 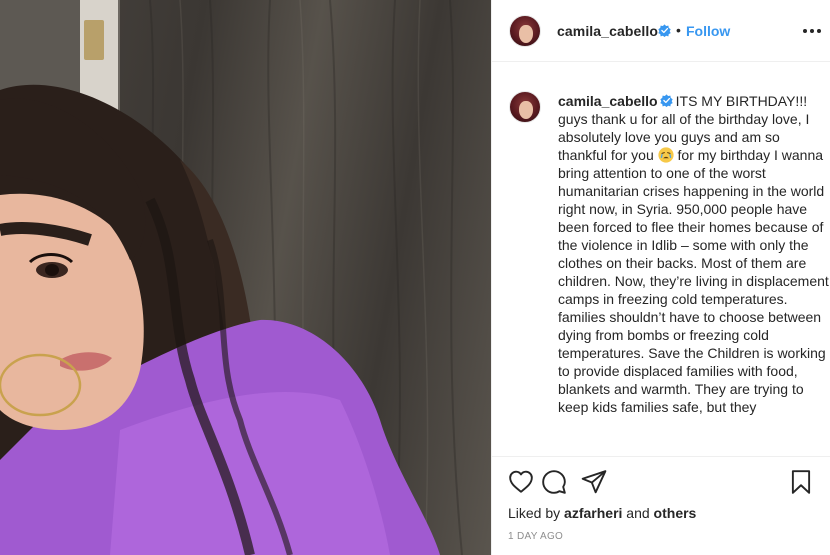 I want to click on liked-by-text: Liked by azfarheri and others, so click(x=602, y=513).